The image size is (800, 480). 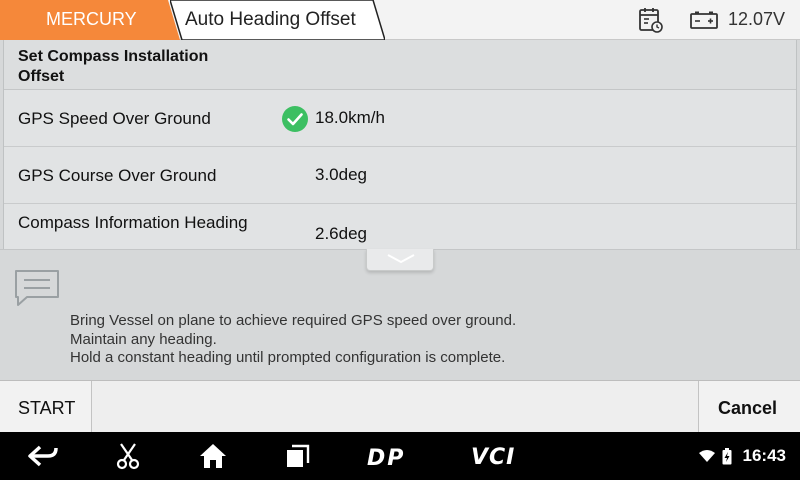 I want to click on home-icon, so click(x=213, y=456).